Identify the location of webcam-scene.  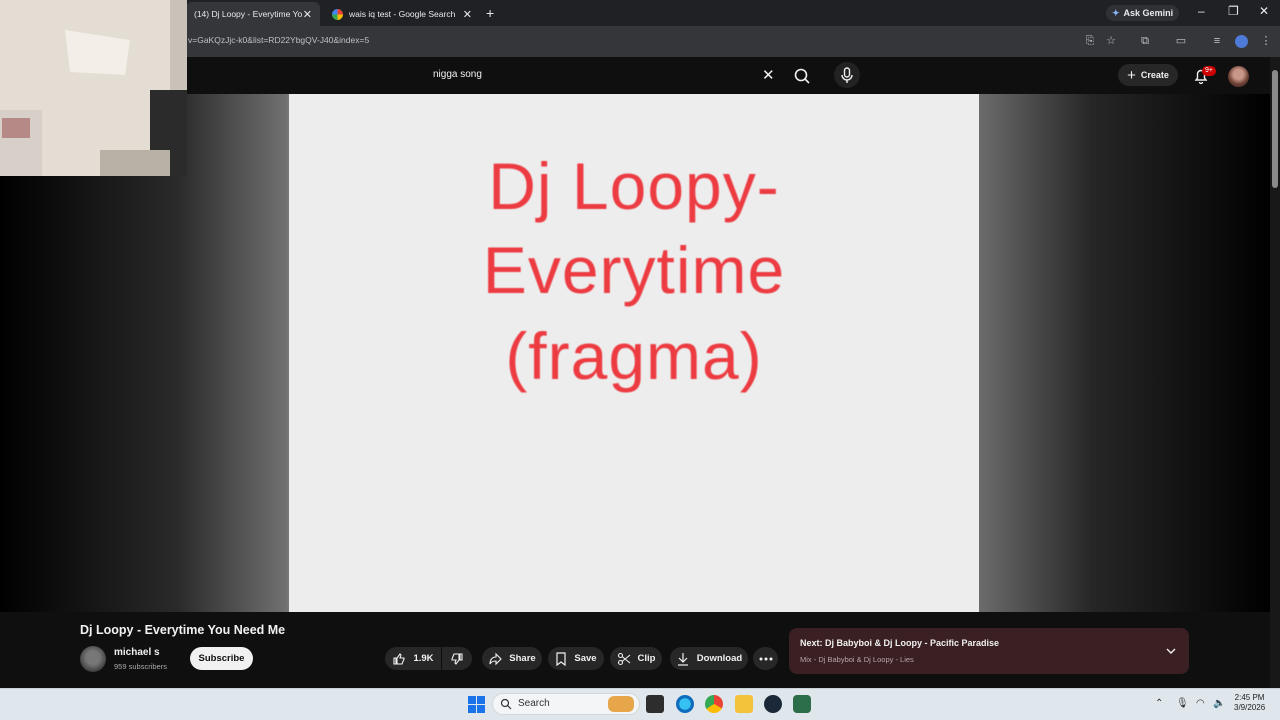
(93, 88).